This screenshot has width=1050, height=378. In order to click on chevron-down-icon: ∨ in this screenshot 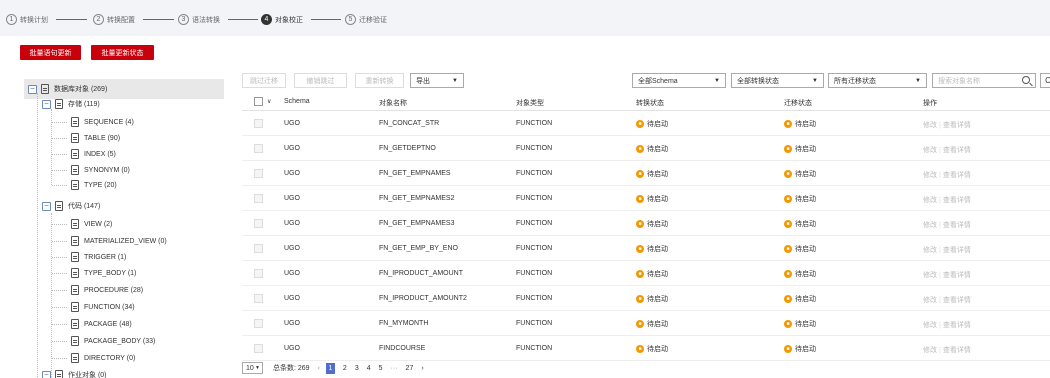, I will do `click(269, 101)`.